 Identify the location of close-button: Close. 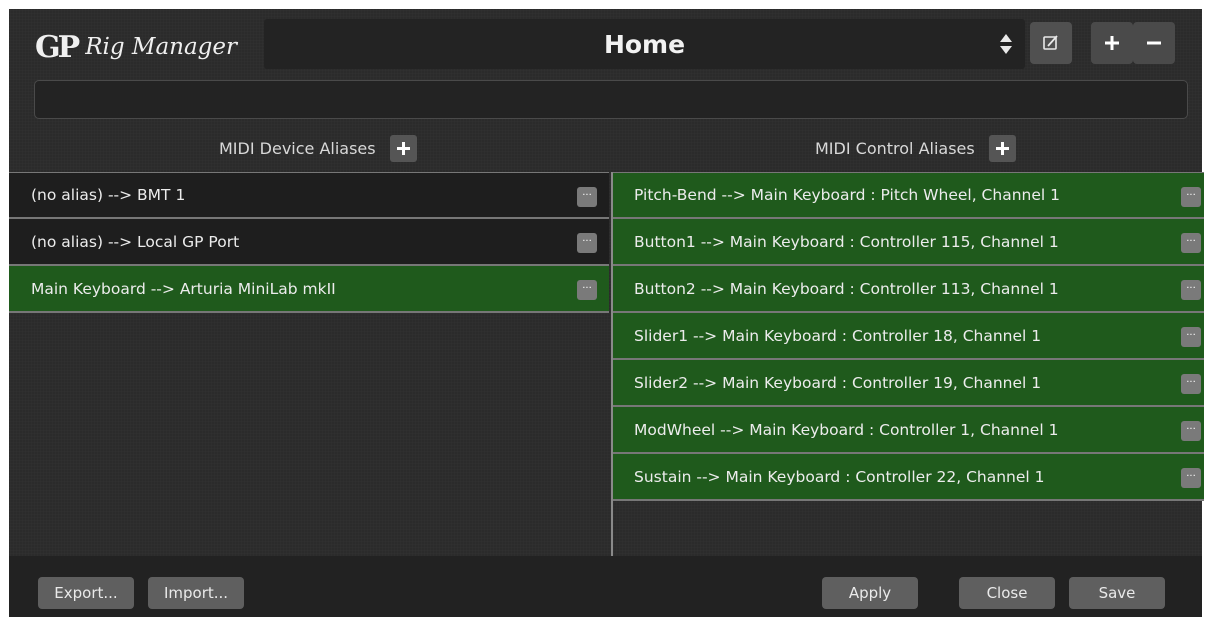
(1007, 593).